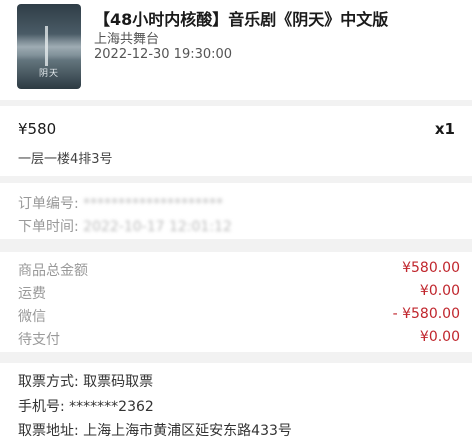 The height and width of the screenshot is (442, 472). Describe the element at coordinates (111, 407) in the screenshot. I see `phone-value: *******2362` at that location.